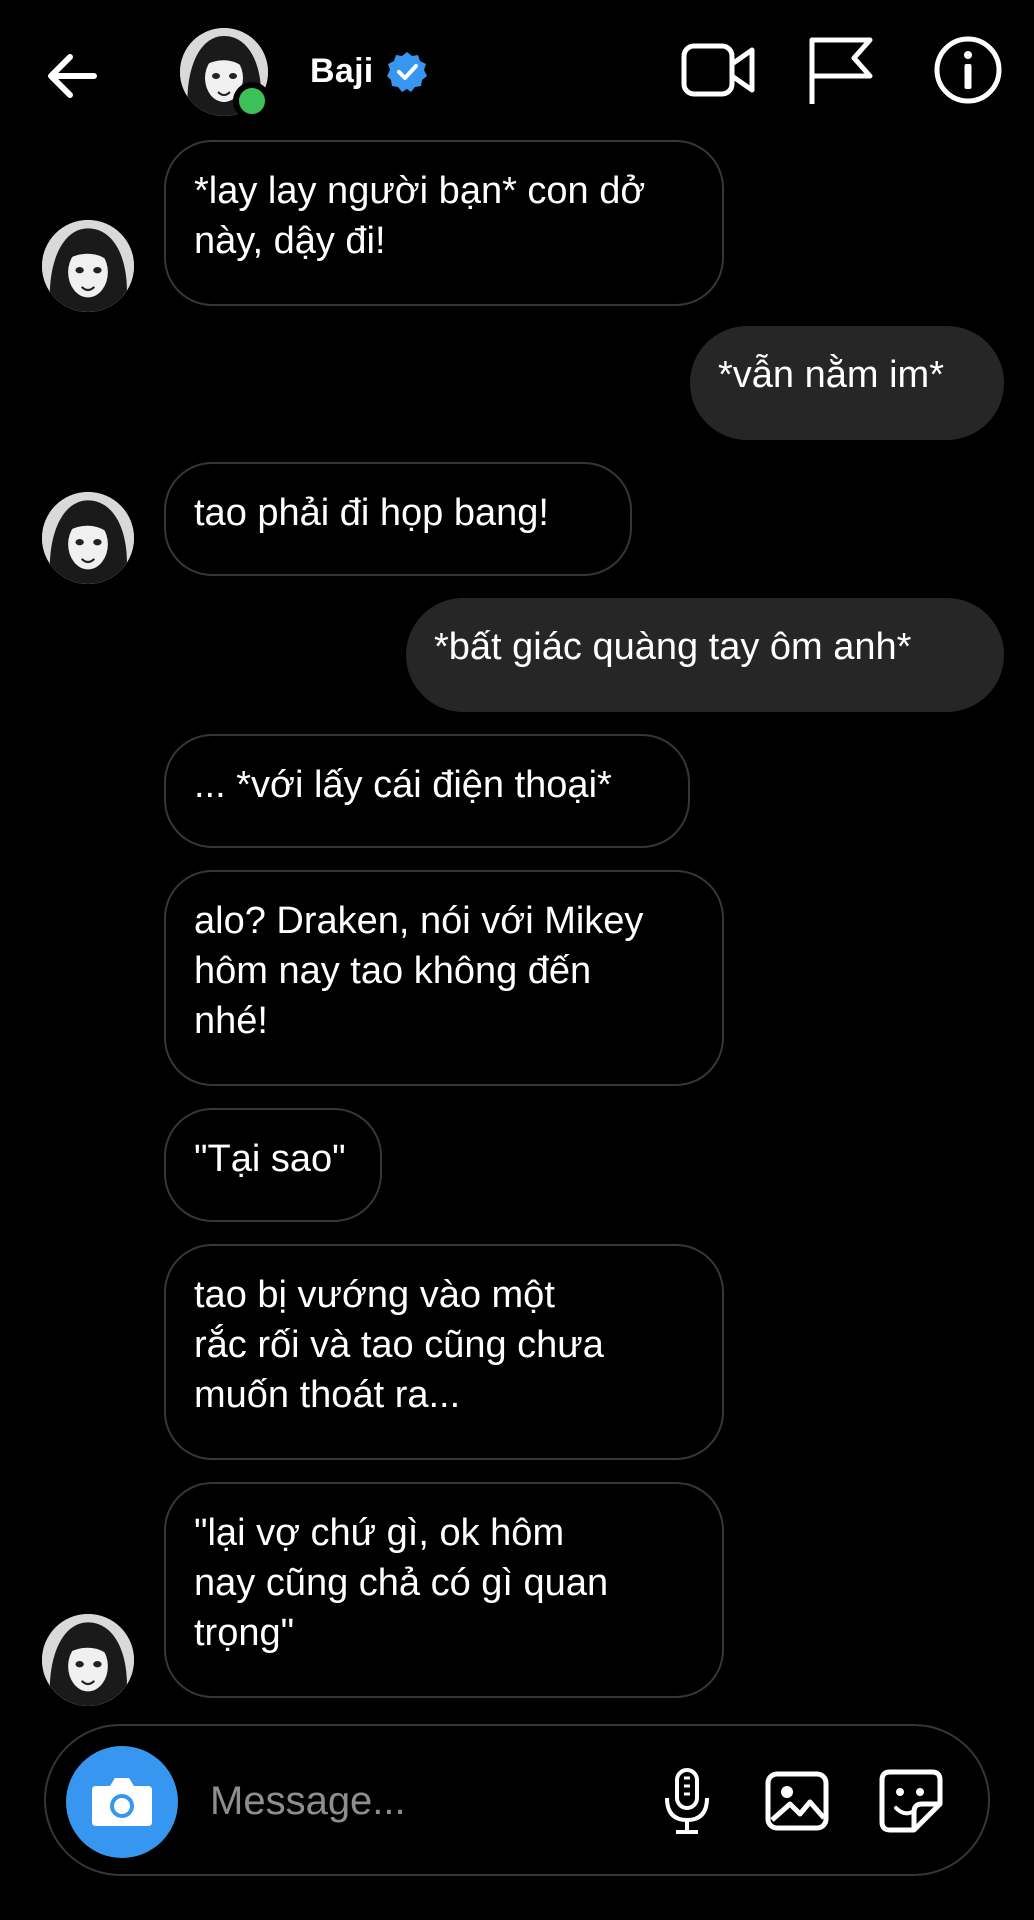  What do you see at coordinates (705, 655) in the screenshot?
I see `message-bubble-outgoing: *bất giác quàng tay ôm anh*` at bounding box center [705, 655].